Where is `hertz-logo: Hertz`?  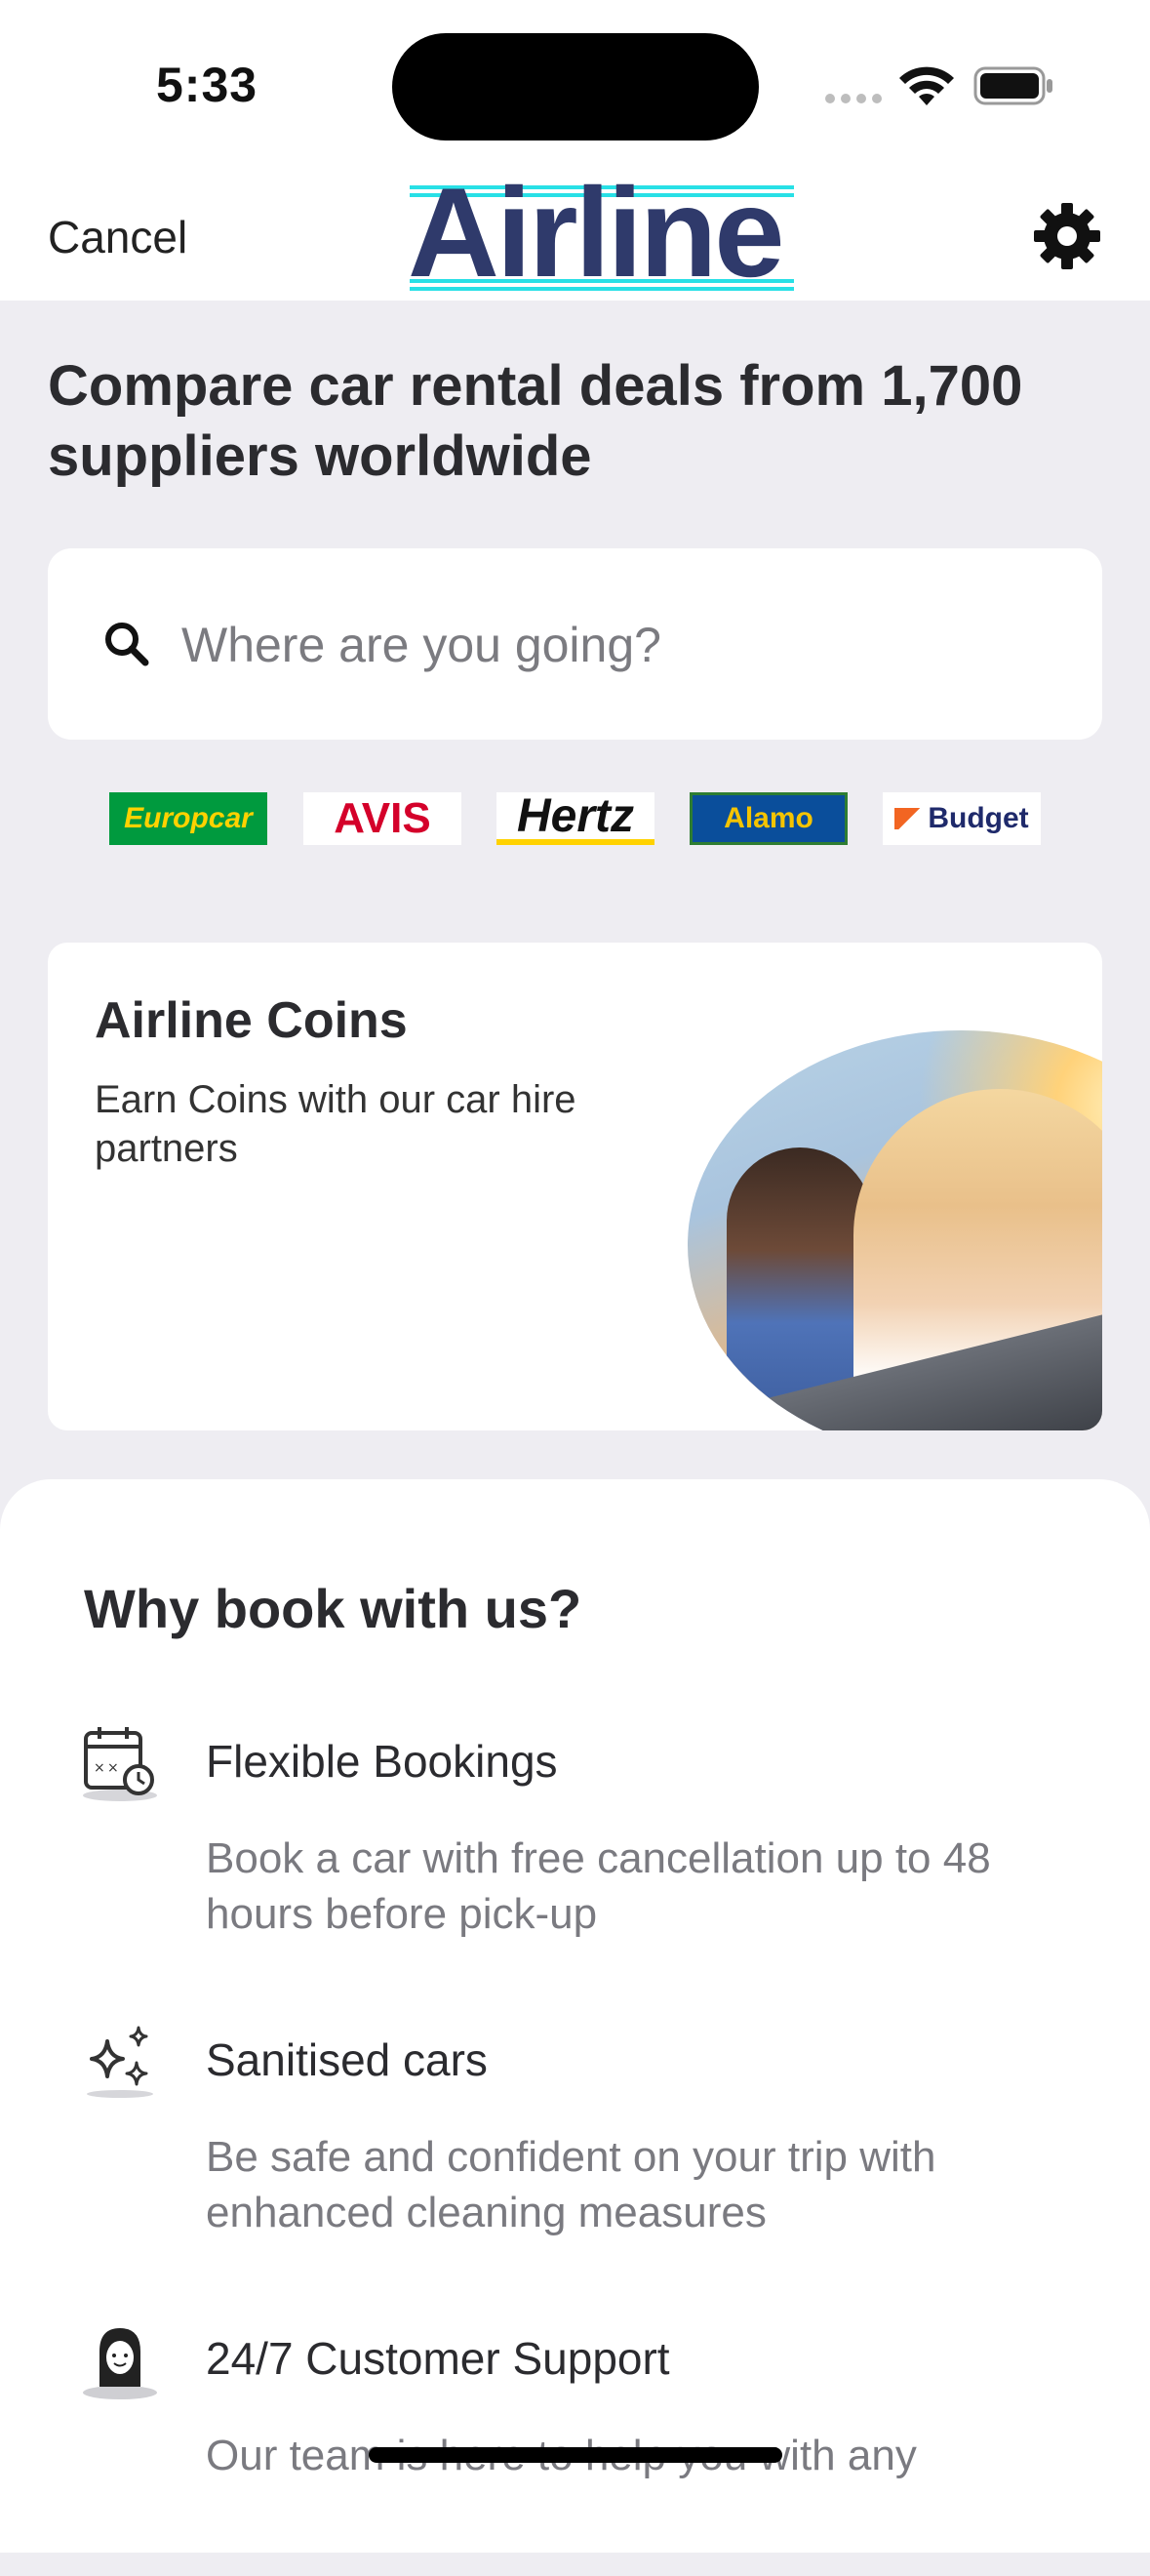 hertz-logo: Hertz is located at coordinates (575, 817).